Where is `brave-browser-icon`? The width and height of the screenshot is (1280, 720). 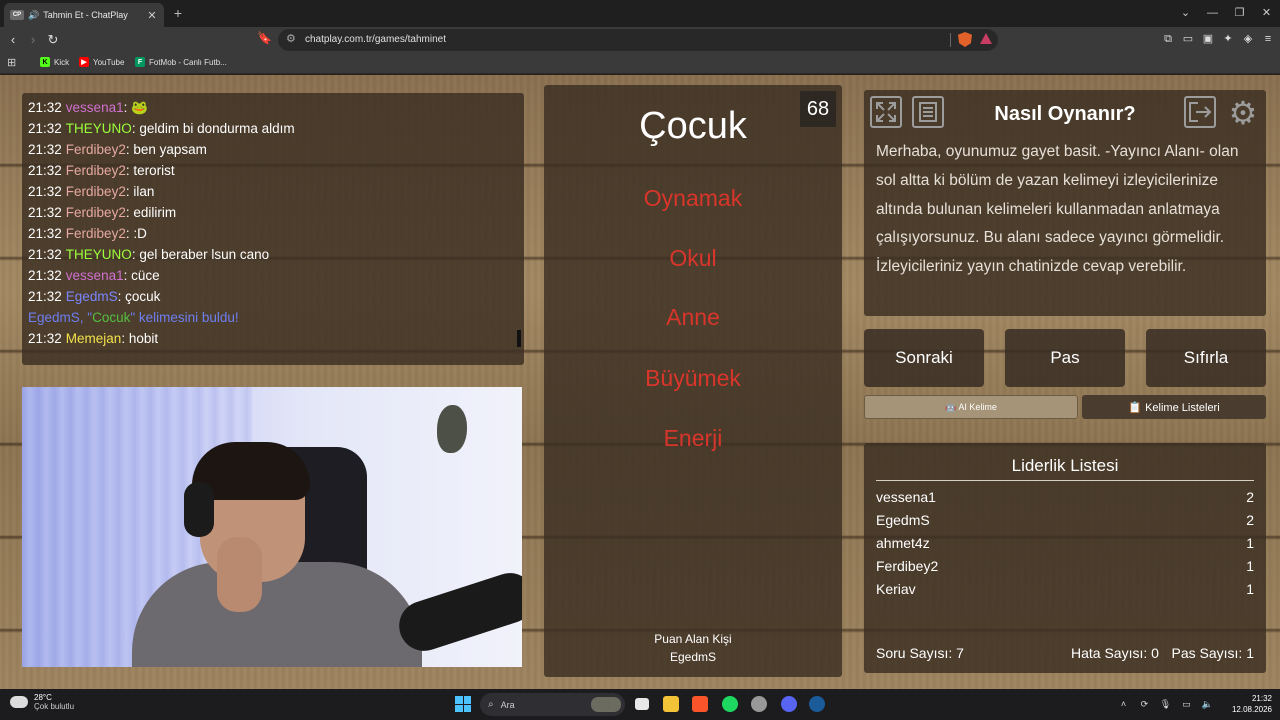 brave-browser-icon is located at coordinates (700, 704).